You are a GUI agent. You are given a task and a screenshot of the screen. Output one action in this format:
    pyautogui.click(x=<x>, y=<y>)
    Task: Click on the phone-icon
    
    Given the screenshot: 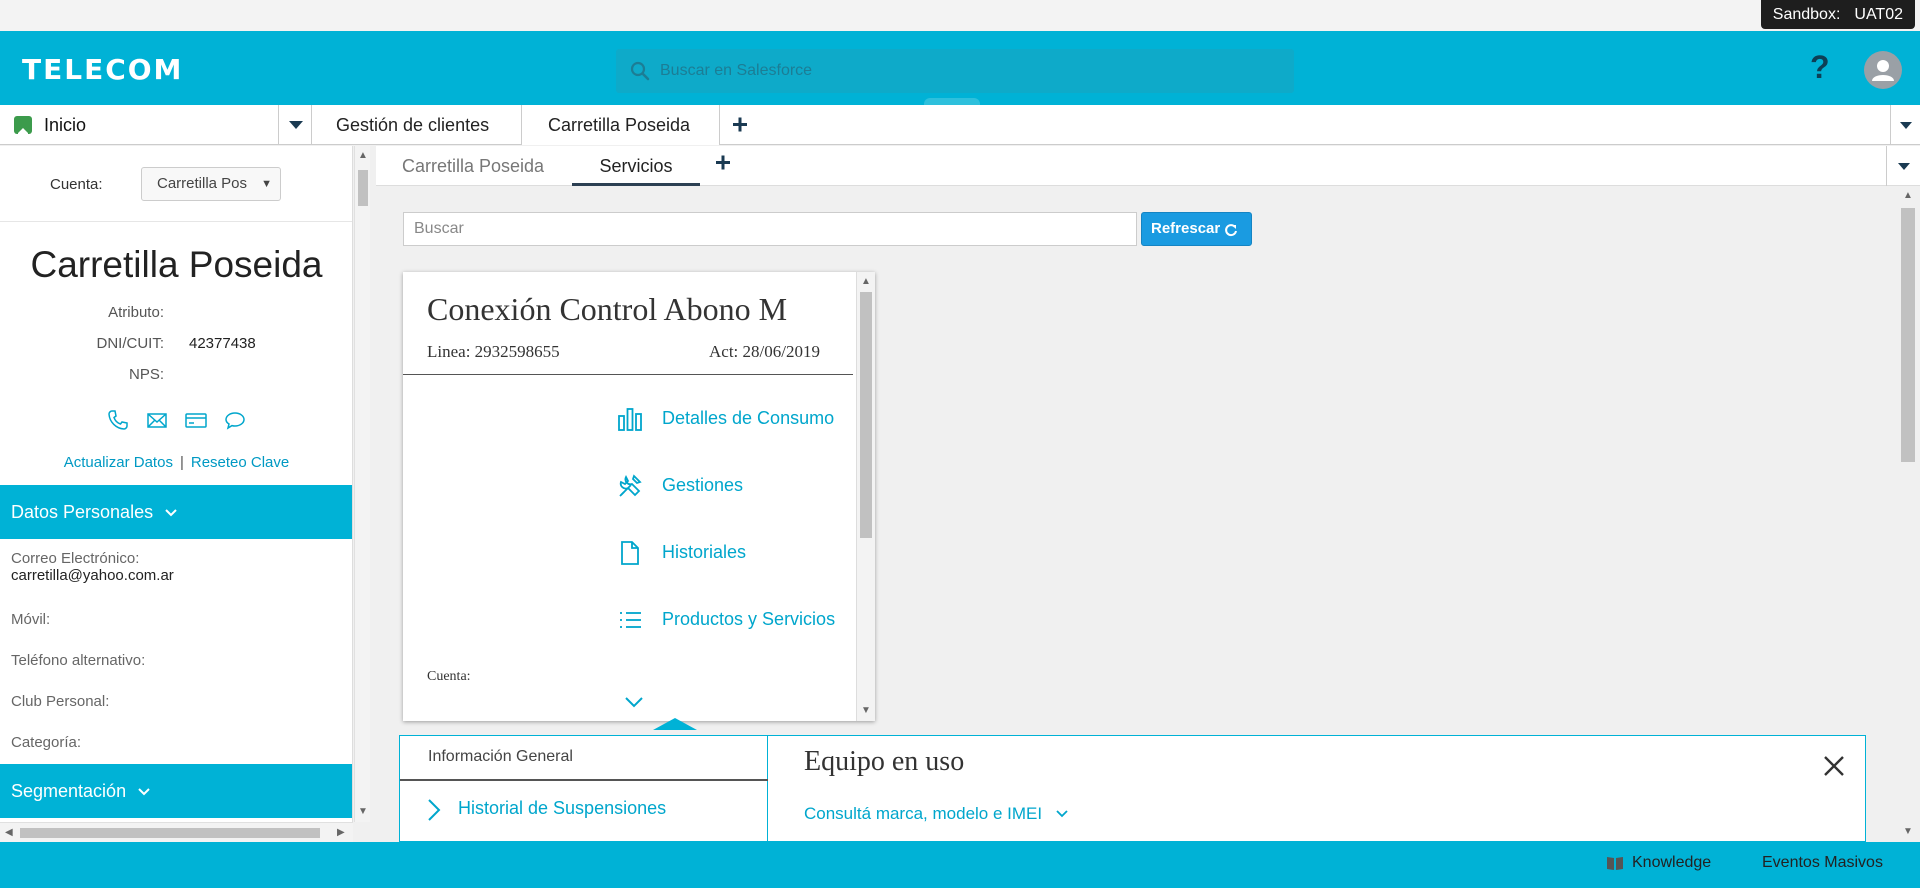 What is the action you would take?
    pyautogui.click(x=118, y=420)
    